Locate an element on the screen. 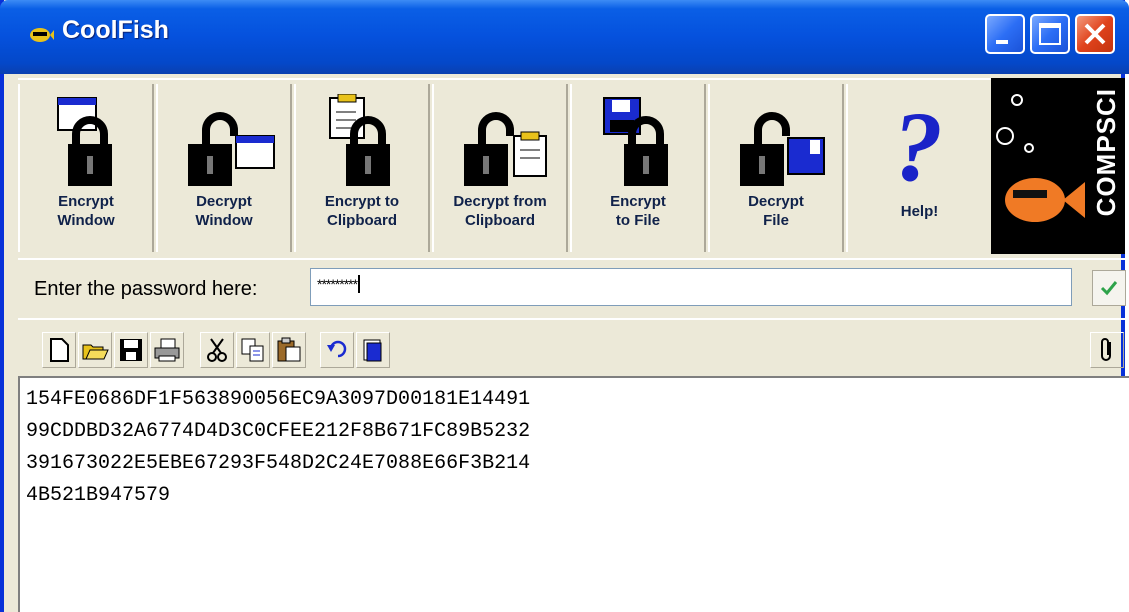  decrypt-file-icon is located at coordinates (782, 149).